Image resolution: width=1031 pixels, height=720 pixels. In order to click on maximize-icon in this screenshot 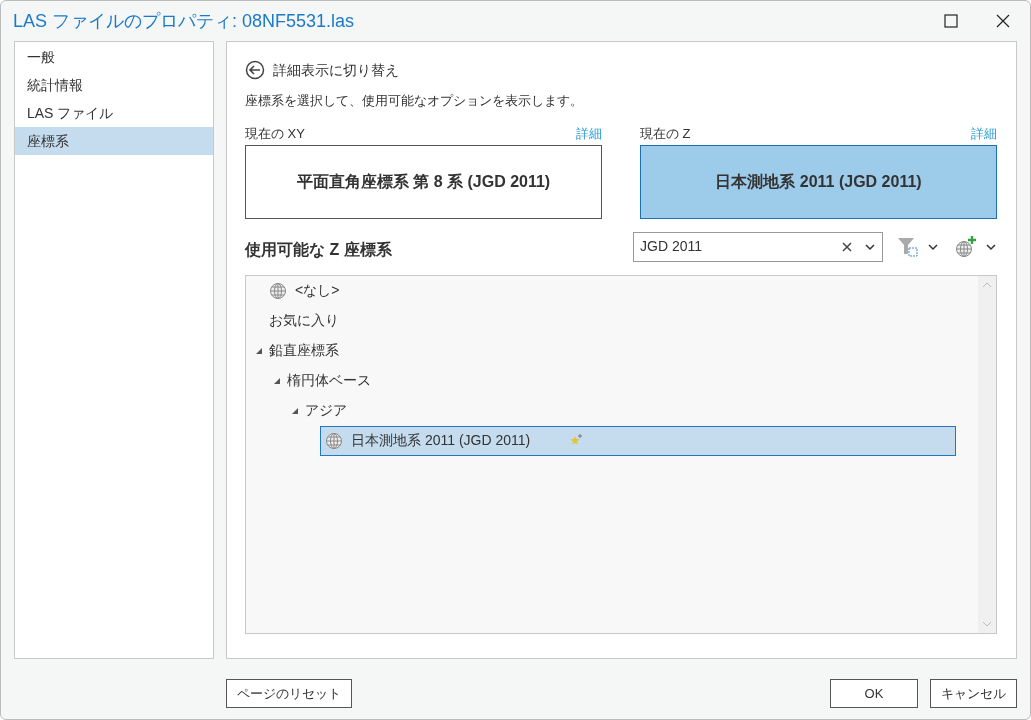, I will do `click(951, 21)`.